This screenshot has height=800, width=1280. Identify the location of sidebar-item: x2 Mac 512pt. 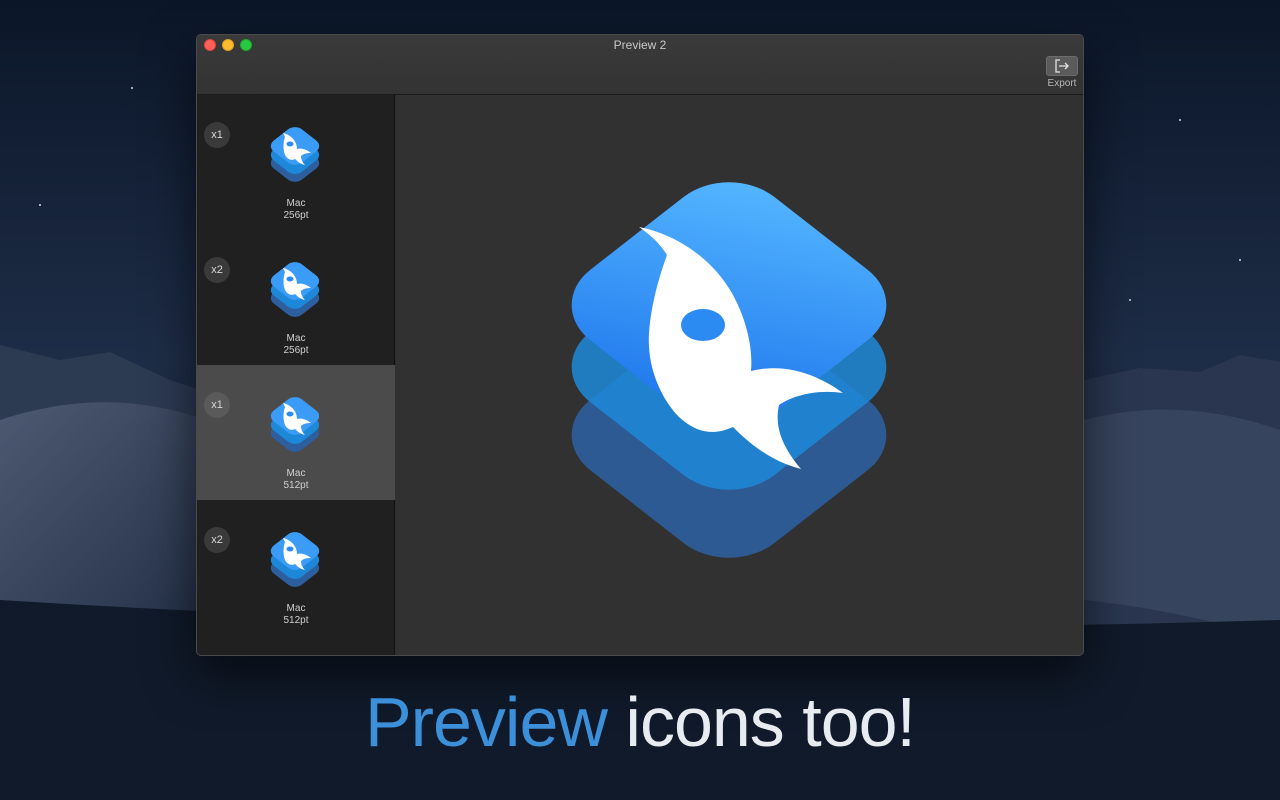
(296, 567).